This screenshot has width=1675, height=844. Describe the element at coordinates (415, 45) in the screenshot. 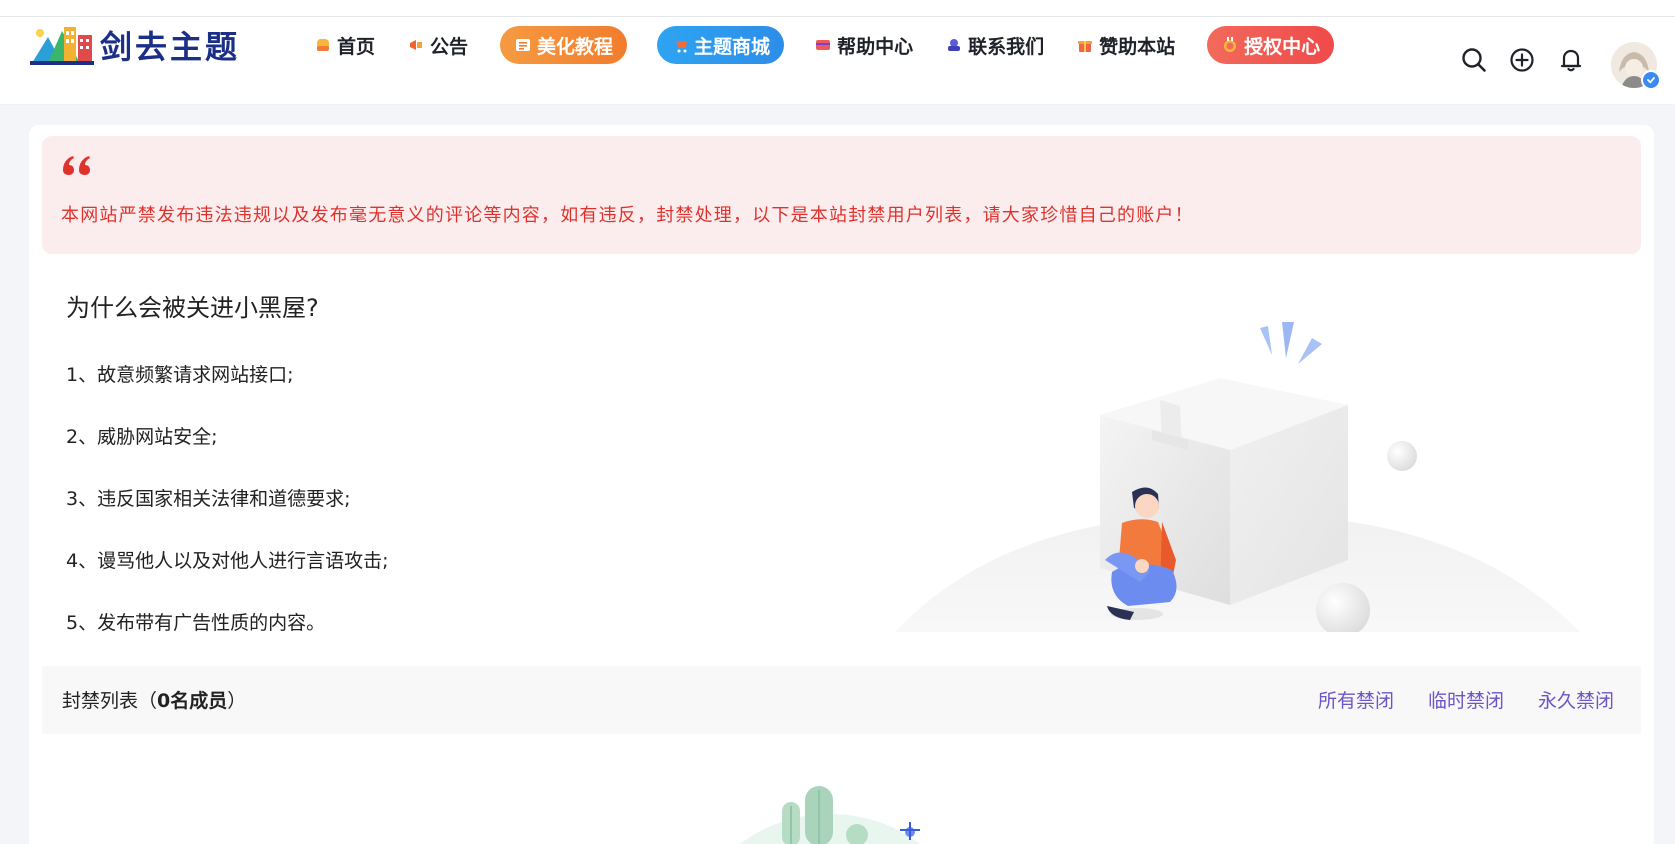

I see `megaphone-icon` at that location.